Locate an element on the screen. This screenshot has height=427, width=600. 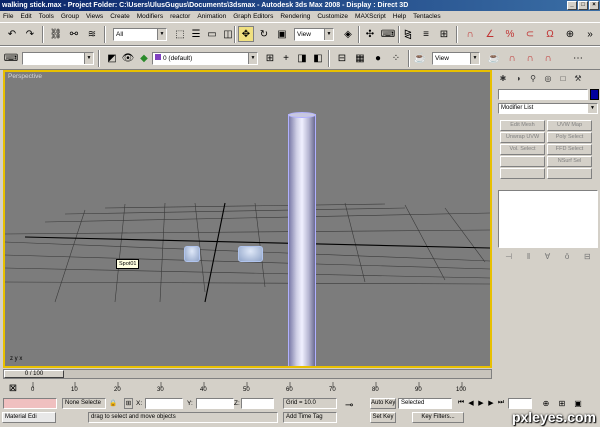
menu-graph-editors: Graph Editors is located at coordinates (253, 16).